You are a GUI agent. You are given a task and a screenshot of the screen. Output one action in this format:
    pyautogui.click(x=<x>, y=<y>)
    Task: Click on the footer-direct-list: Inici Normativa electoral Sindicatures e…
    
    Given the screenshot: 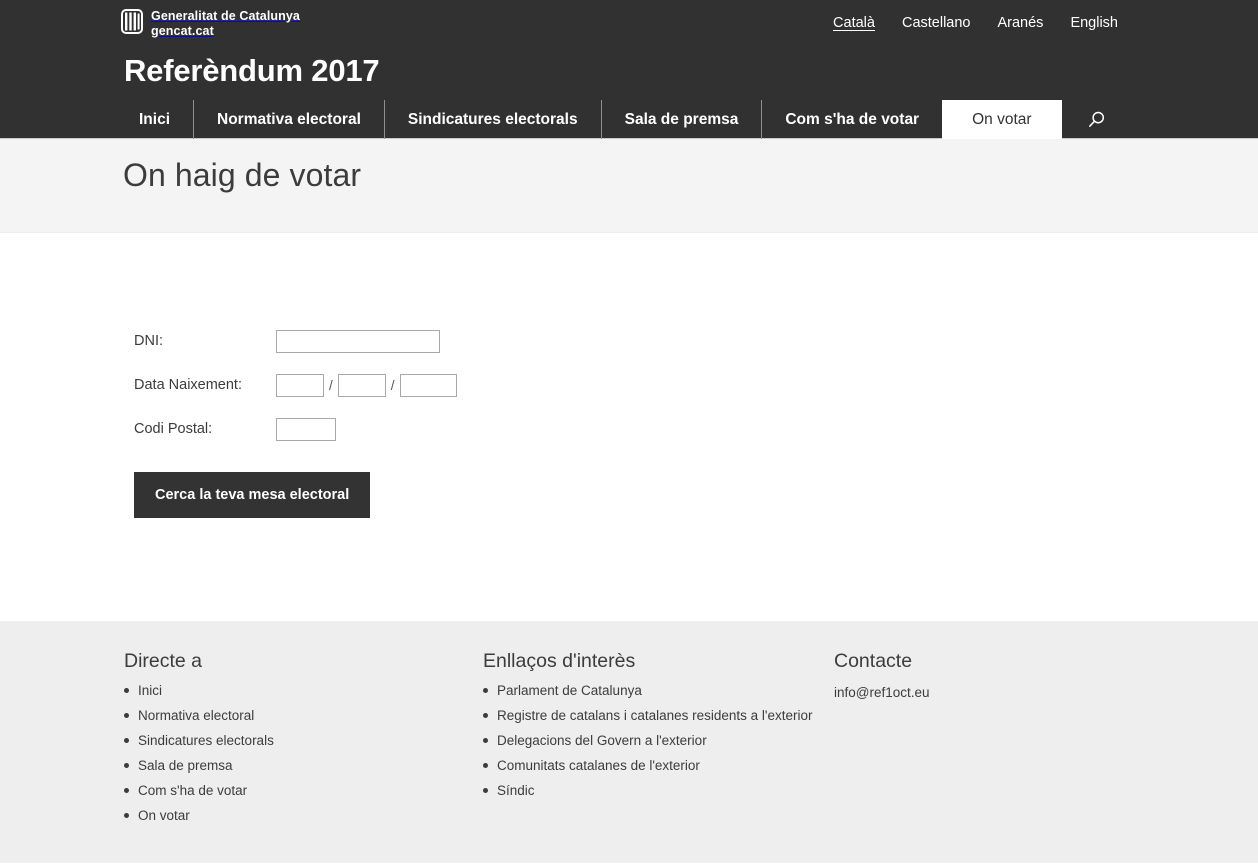 What is the action you would take?
    pyautogui.click(x=289, y=753)
    